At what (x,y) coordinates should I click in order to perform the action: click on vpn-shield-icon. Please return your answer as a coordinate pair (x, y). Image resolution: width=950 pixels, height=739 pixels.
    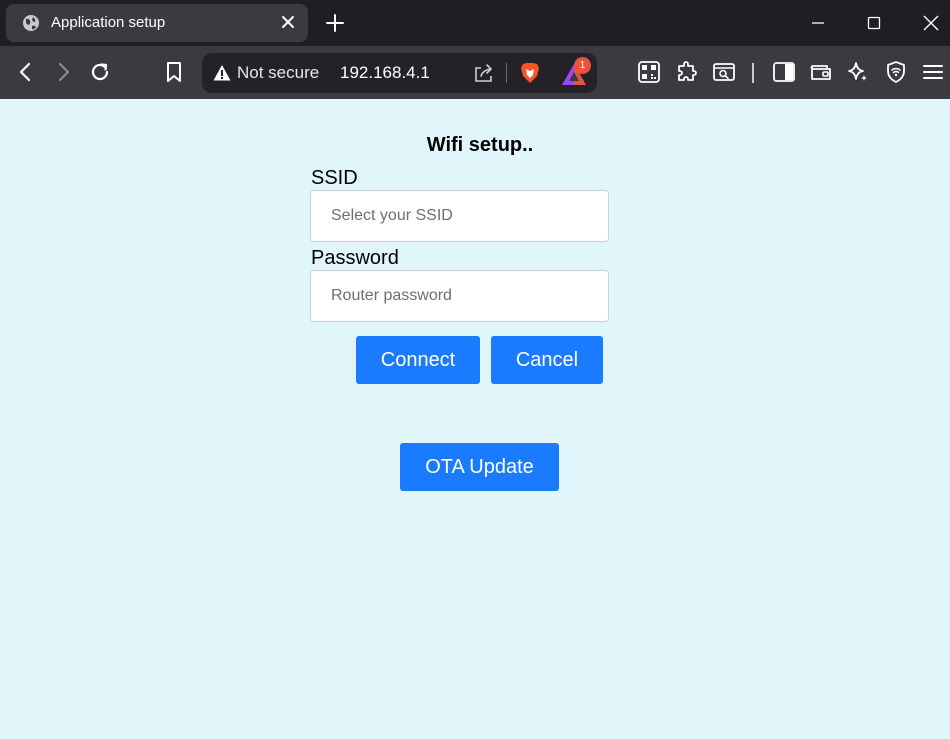
    Looking at the image, I should click on (896, 72).